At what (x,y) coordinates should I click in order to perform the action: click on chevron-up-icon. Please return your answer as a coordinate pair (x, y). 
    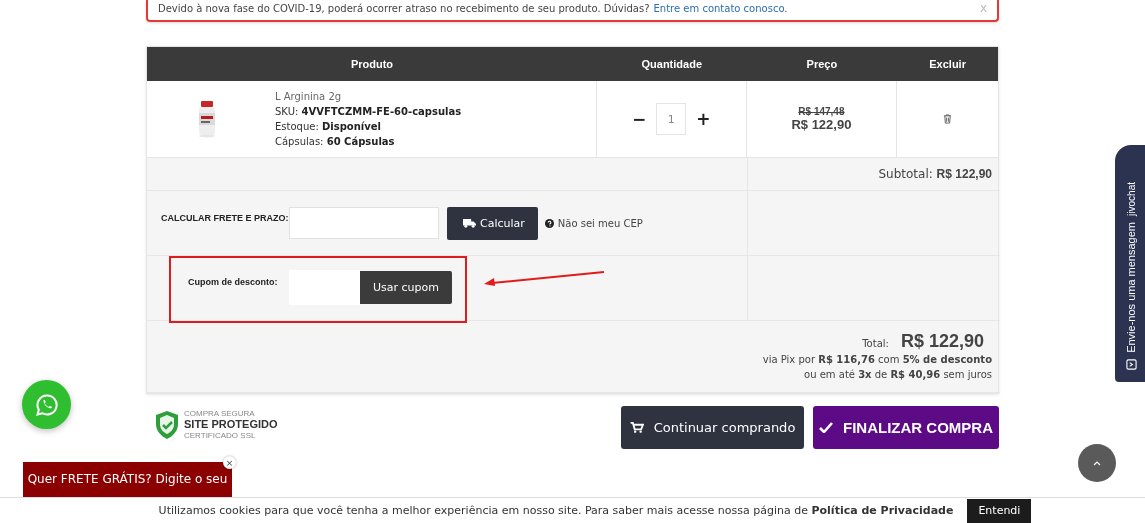
    Looking at the image, I should click on (1097, 463).